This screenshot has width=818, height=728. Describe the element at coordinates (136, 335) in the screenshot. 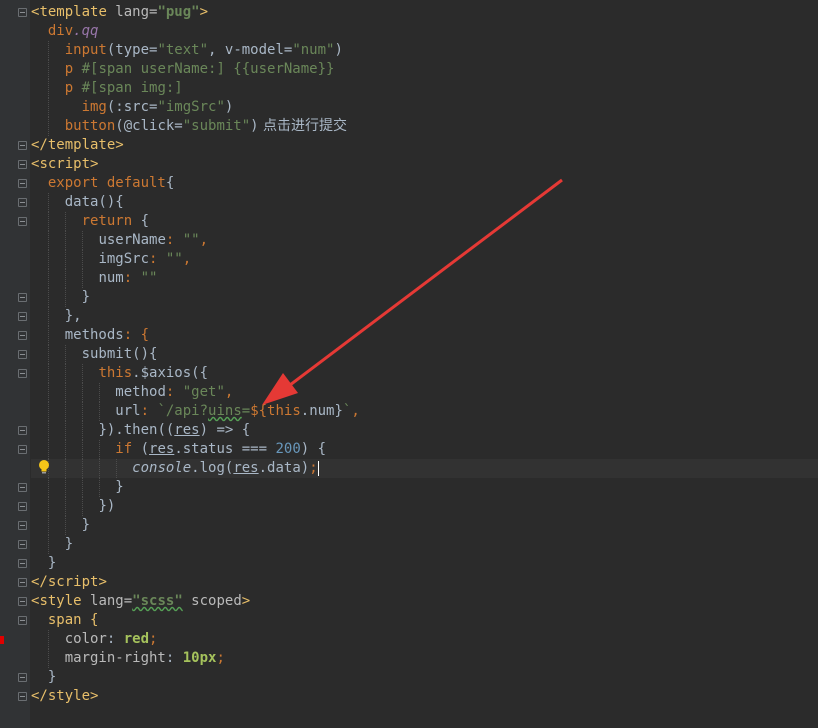

I see `token: : {` at that location.